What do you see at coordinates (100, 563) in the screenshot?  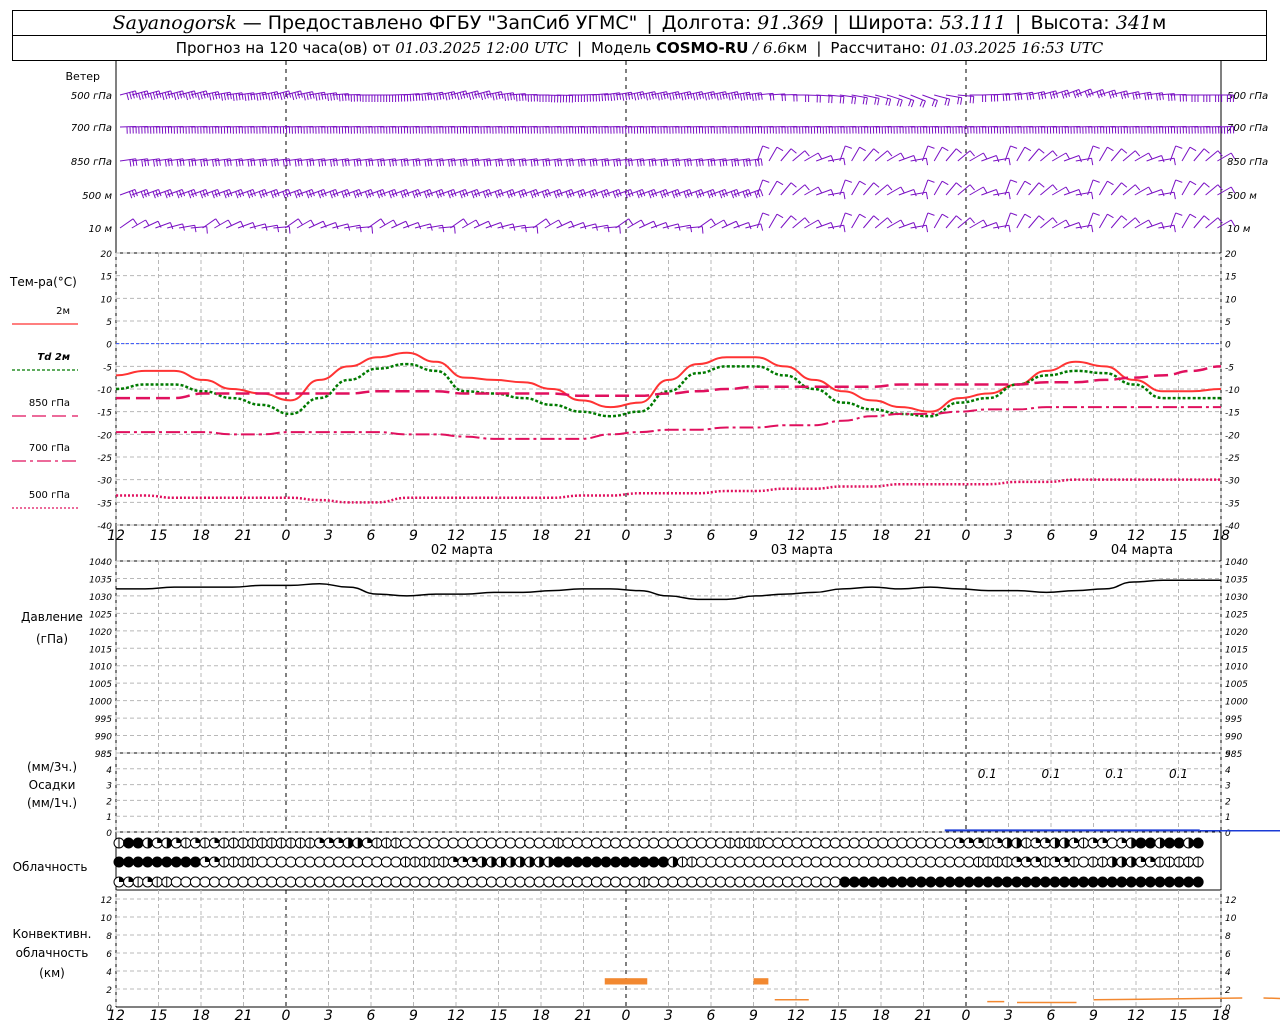 I see `pressure-tick-left: 1040` at bounding box center [100, 563].